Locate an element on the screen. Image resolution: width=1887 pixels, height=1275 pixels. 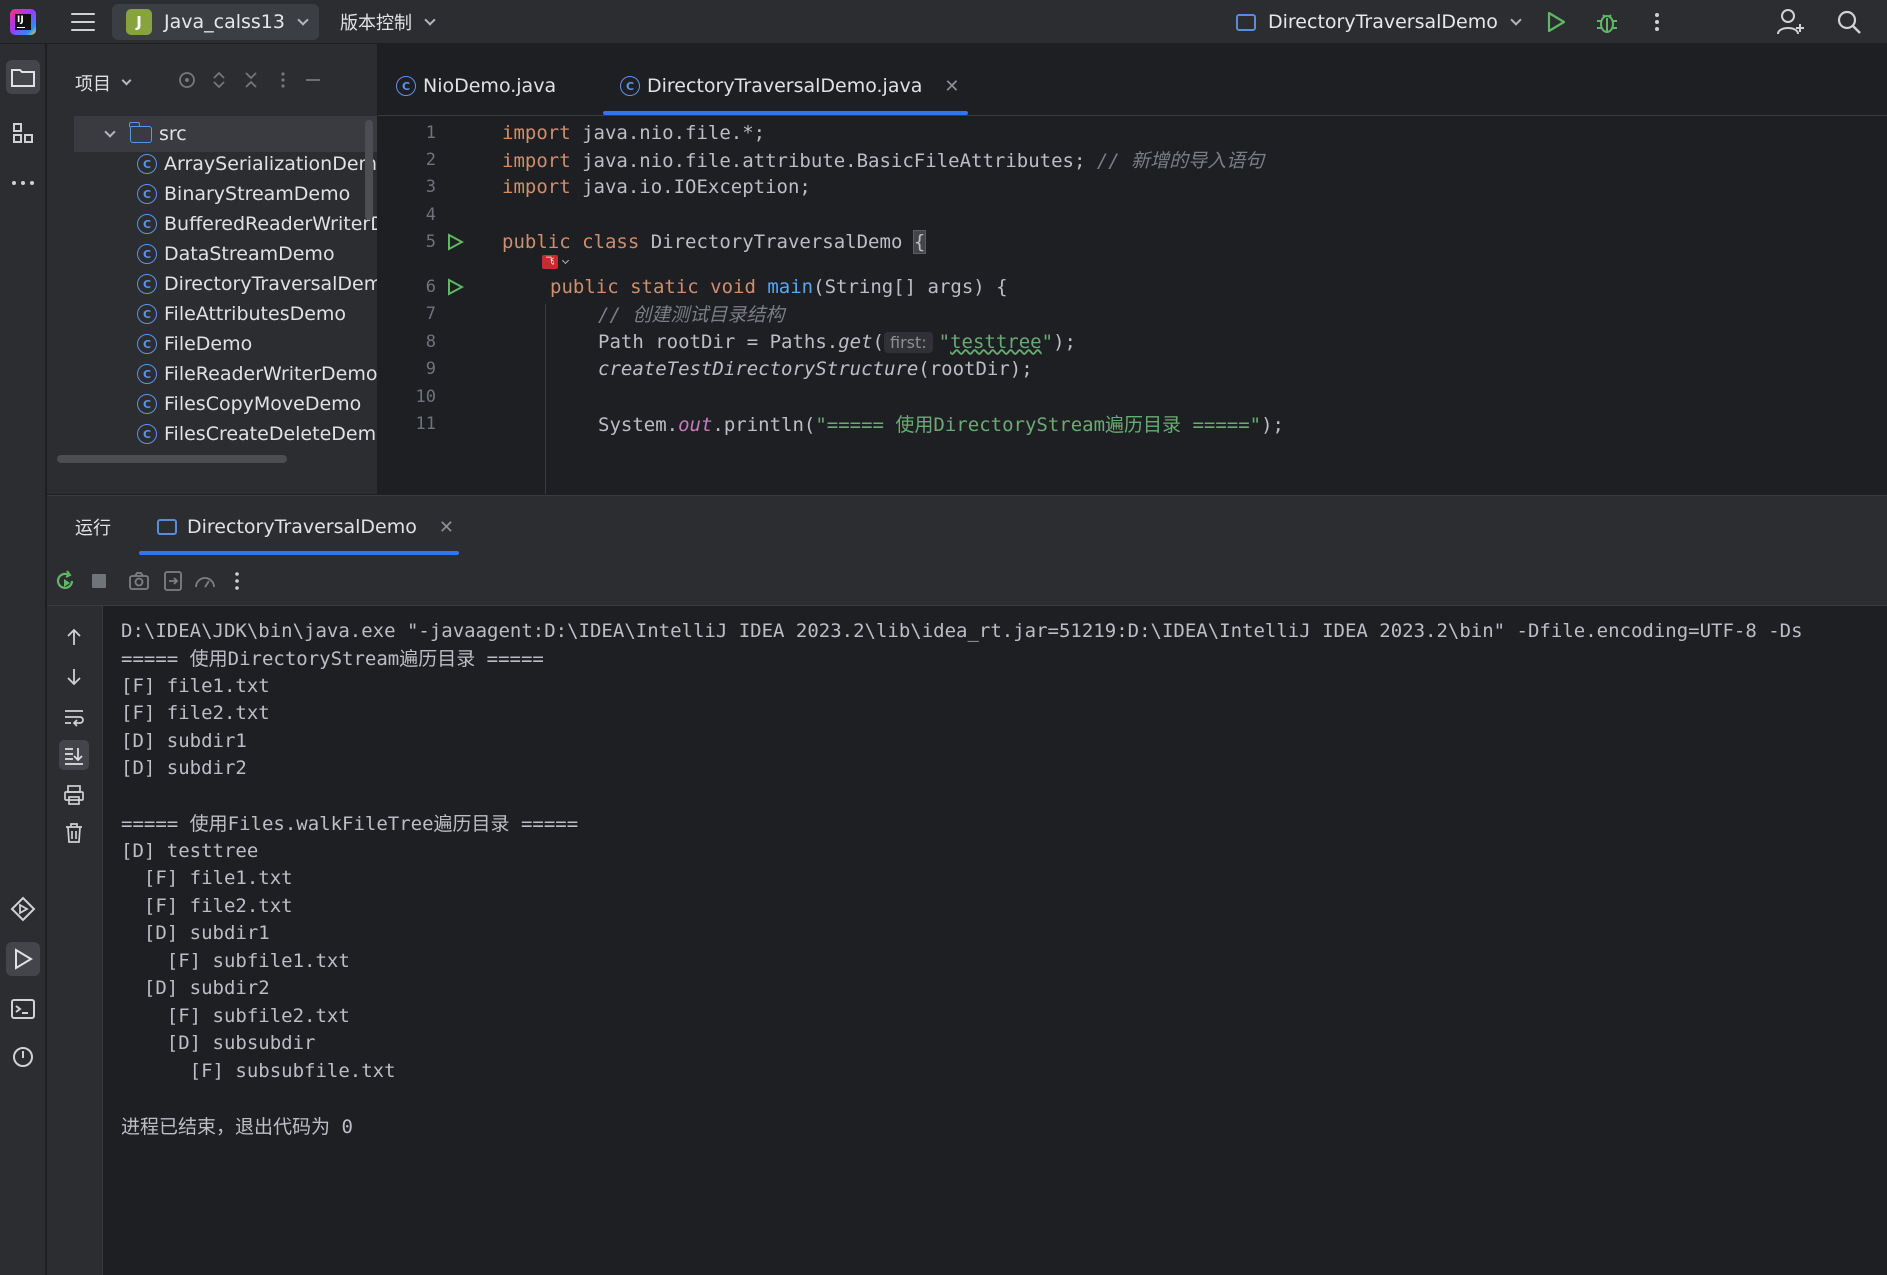
tab-label: DirectoryTraversalDemo.java is located at coordinates (785, 86).